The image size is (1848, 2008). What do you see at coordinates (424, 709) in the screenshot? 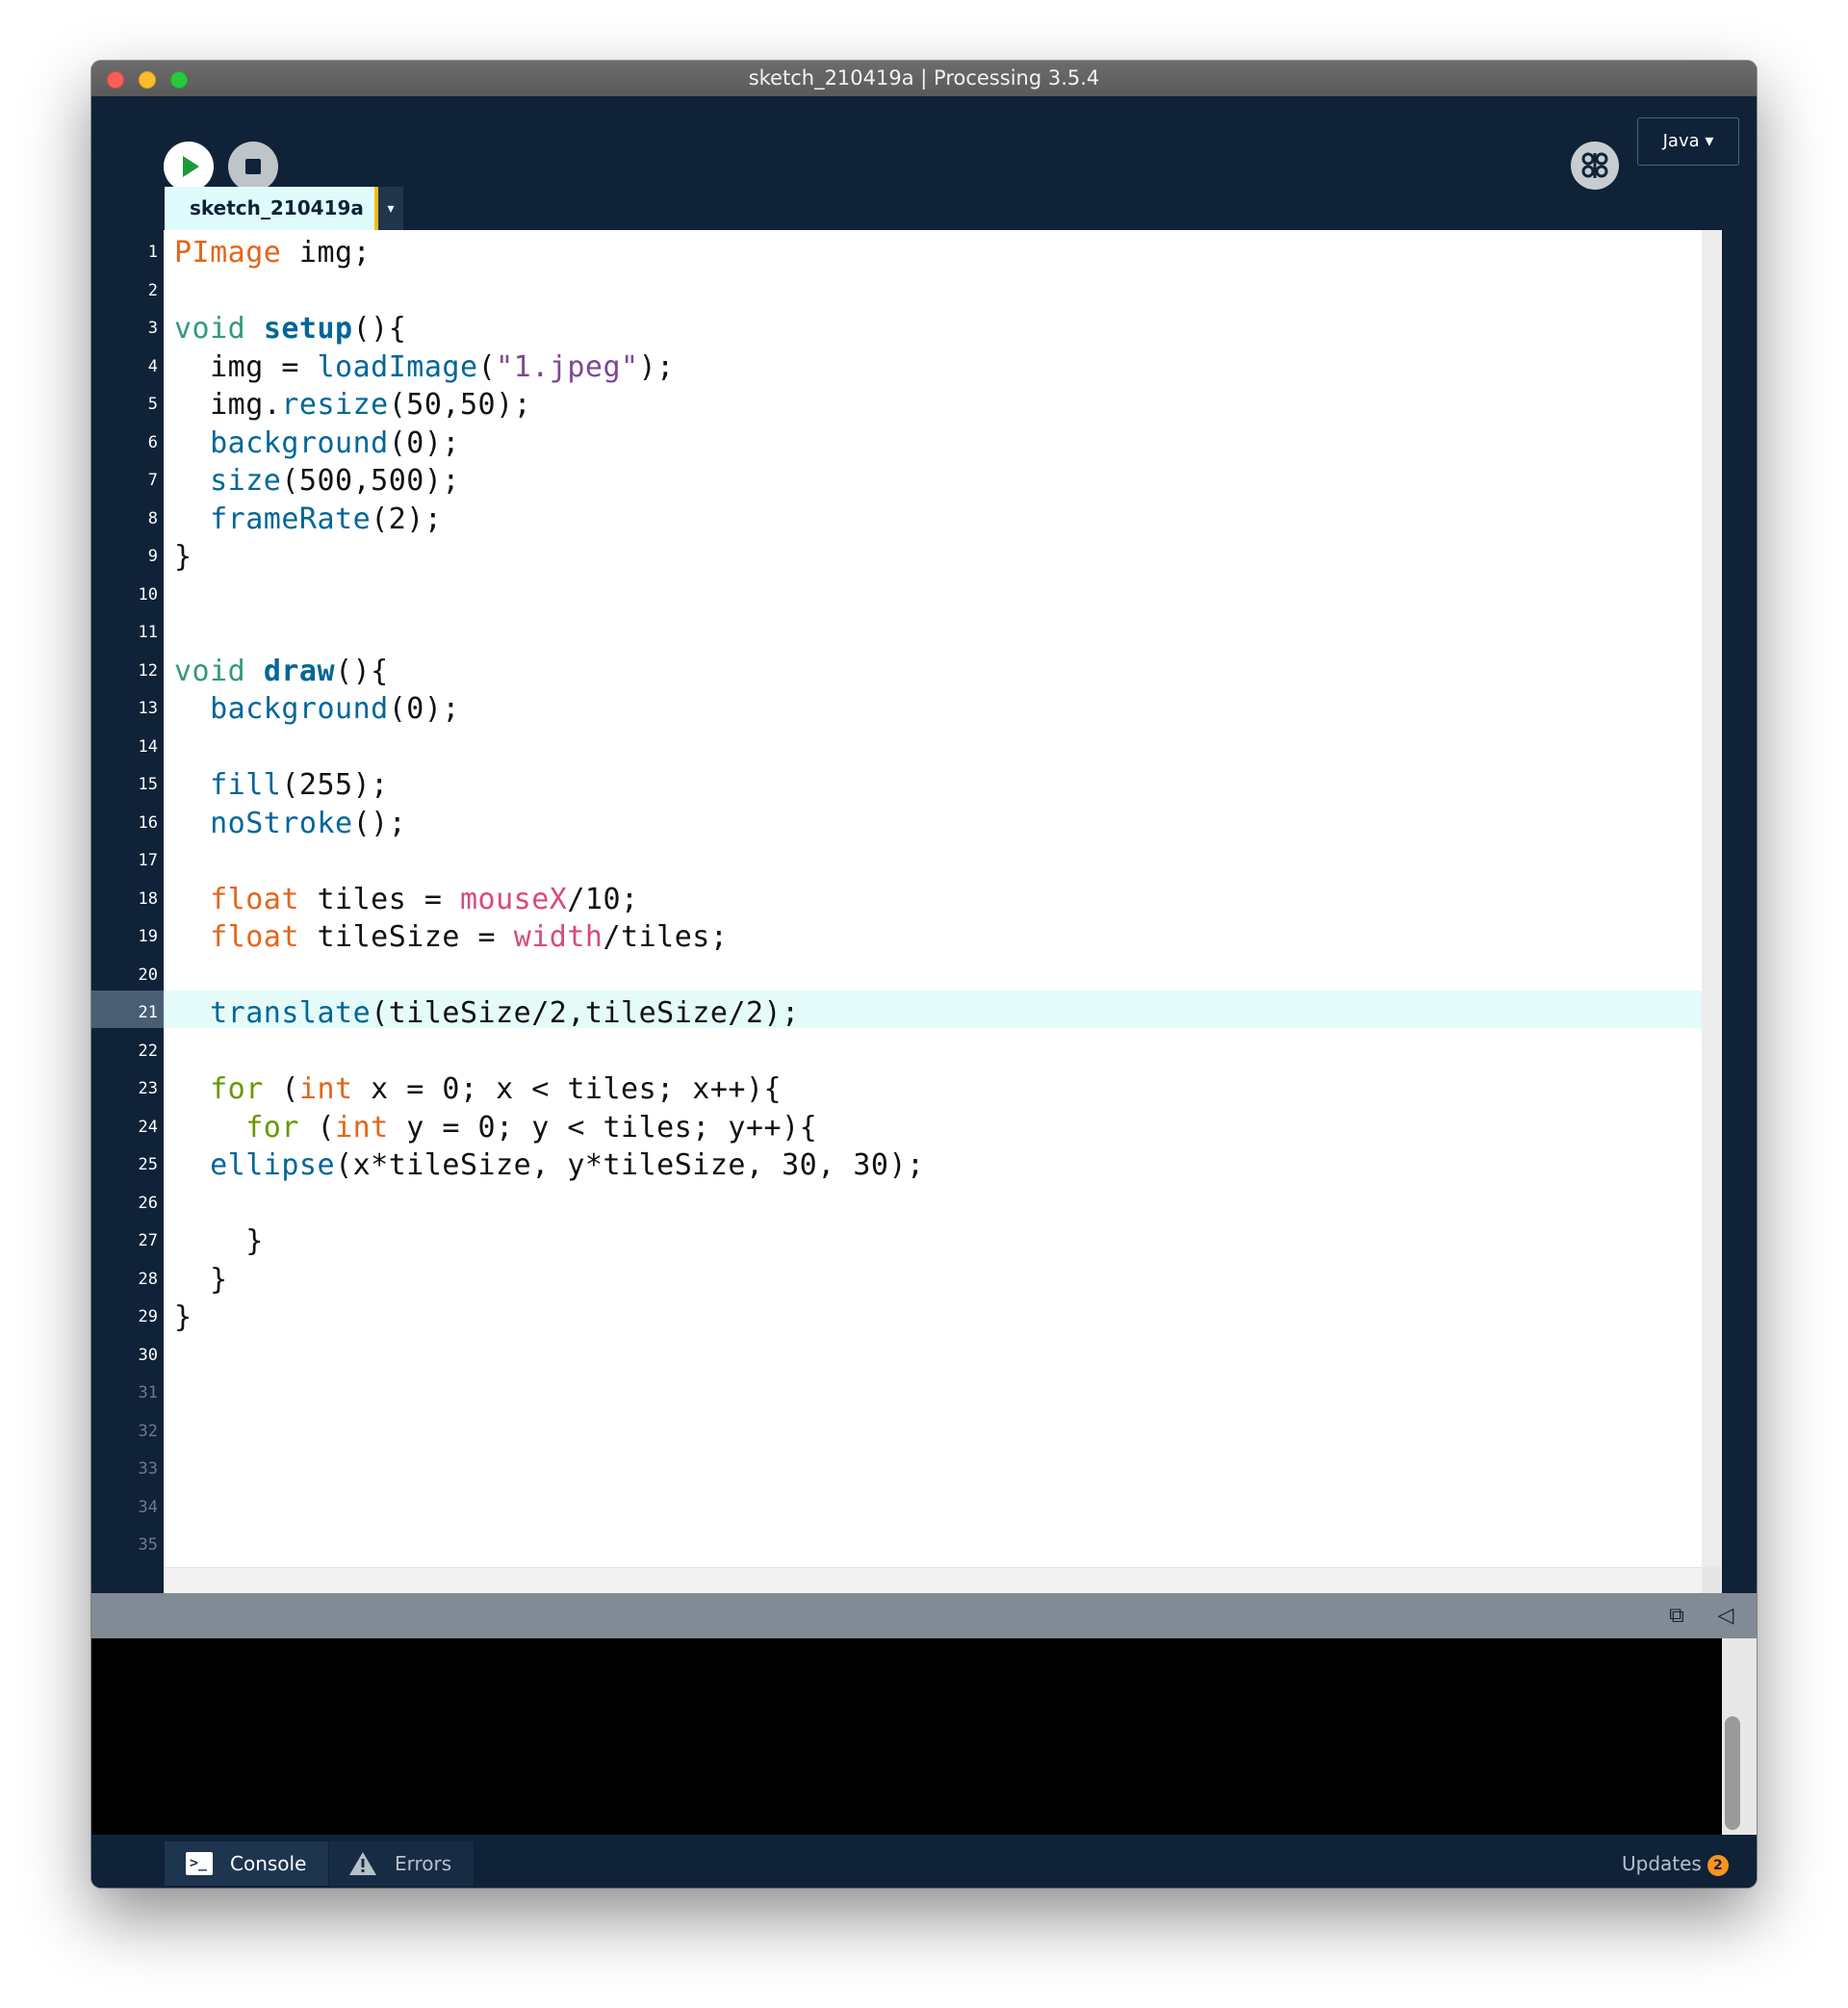
I see `code-token: (0);` at bounding box center [424, 709].